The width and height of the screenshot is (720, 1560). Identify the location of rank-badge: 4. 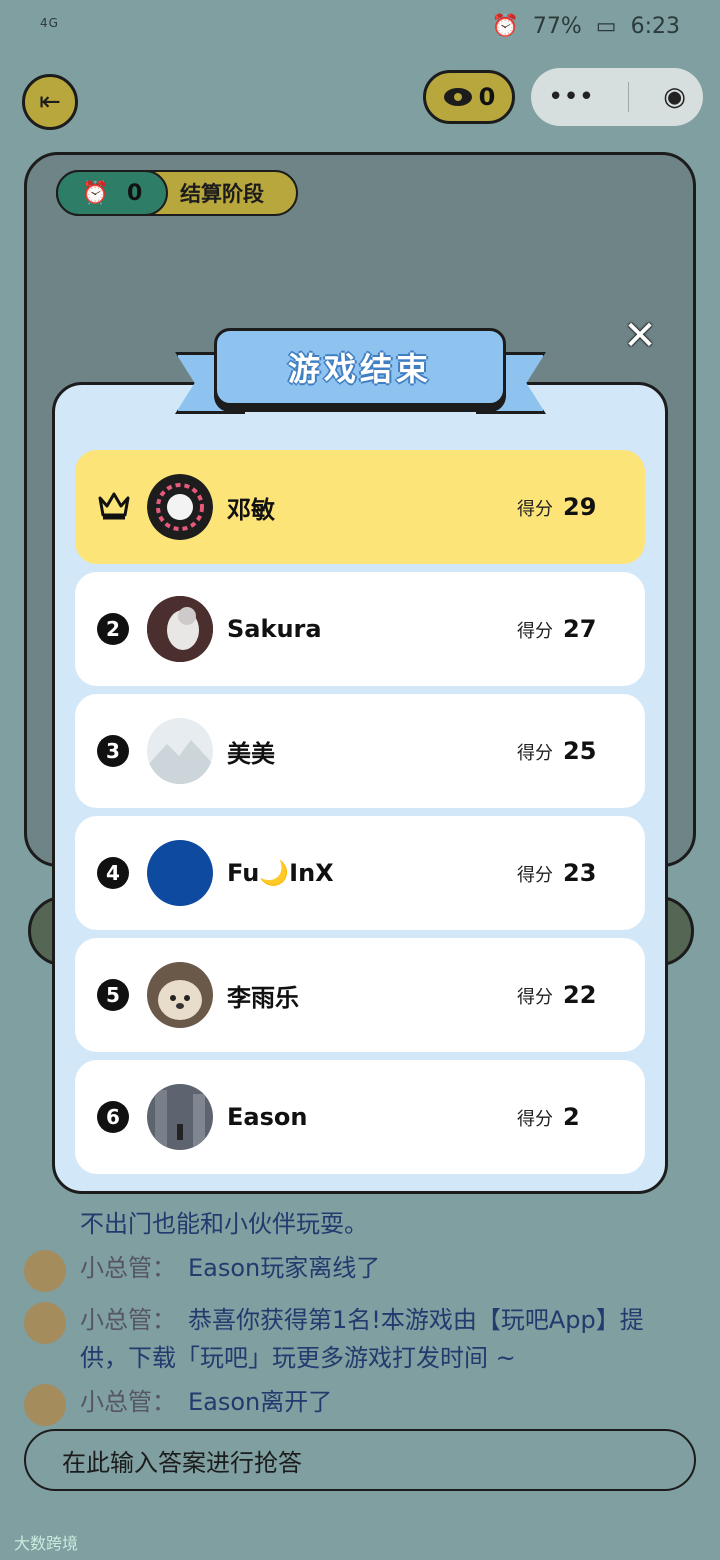
(113, 873).